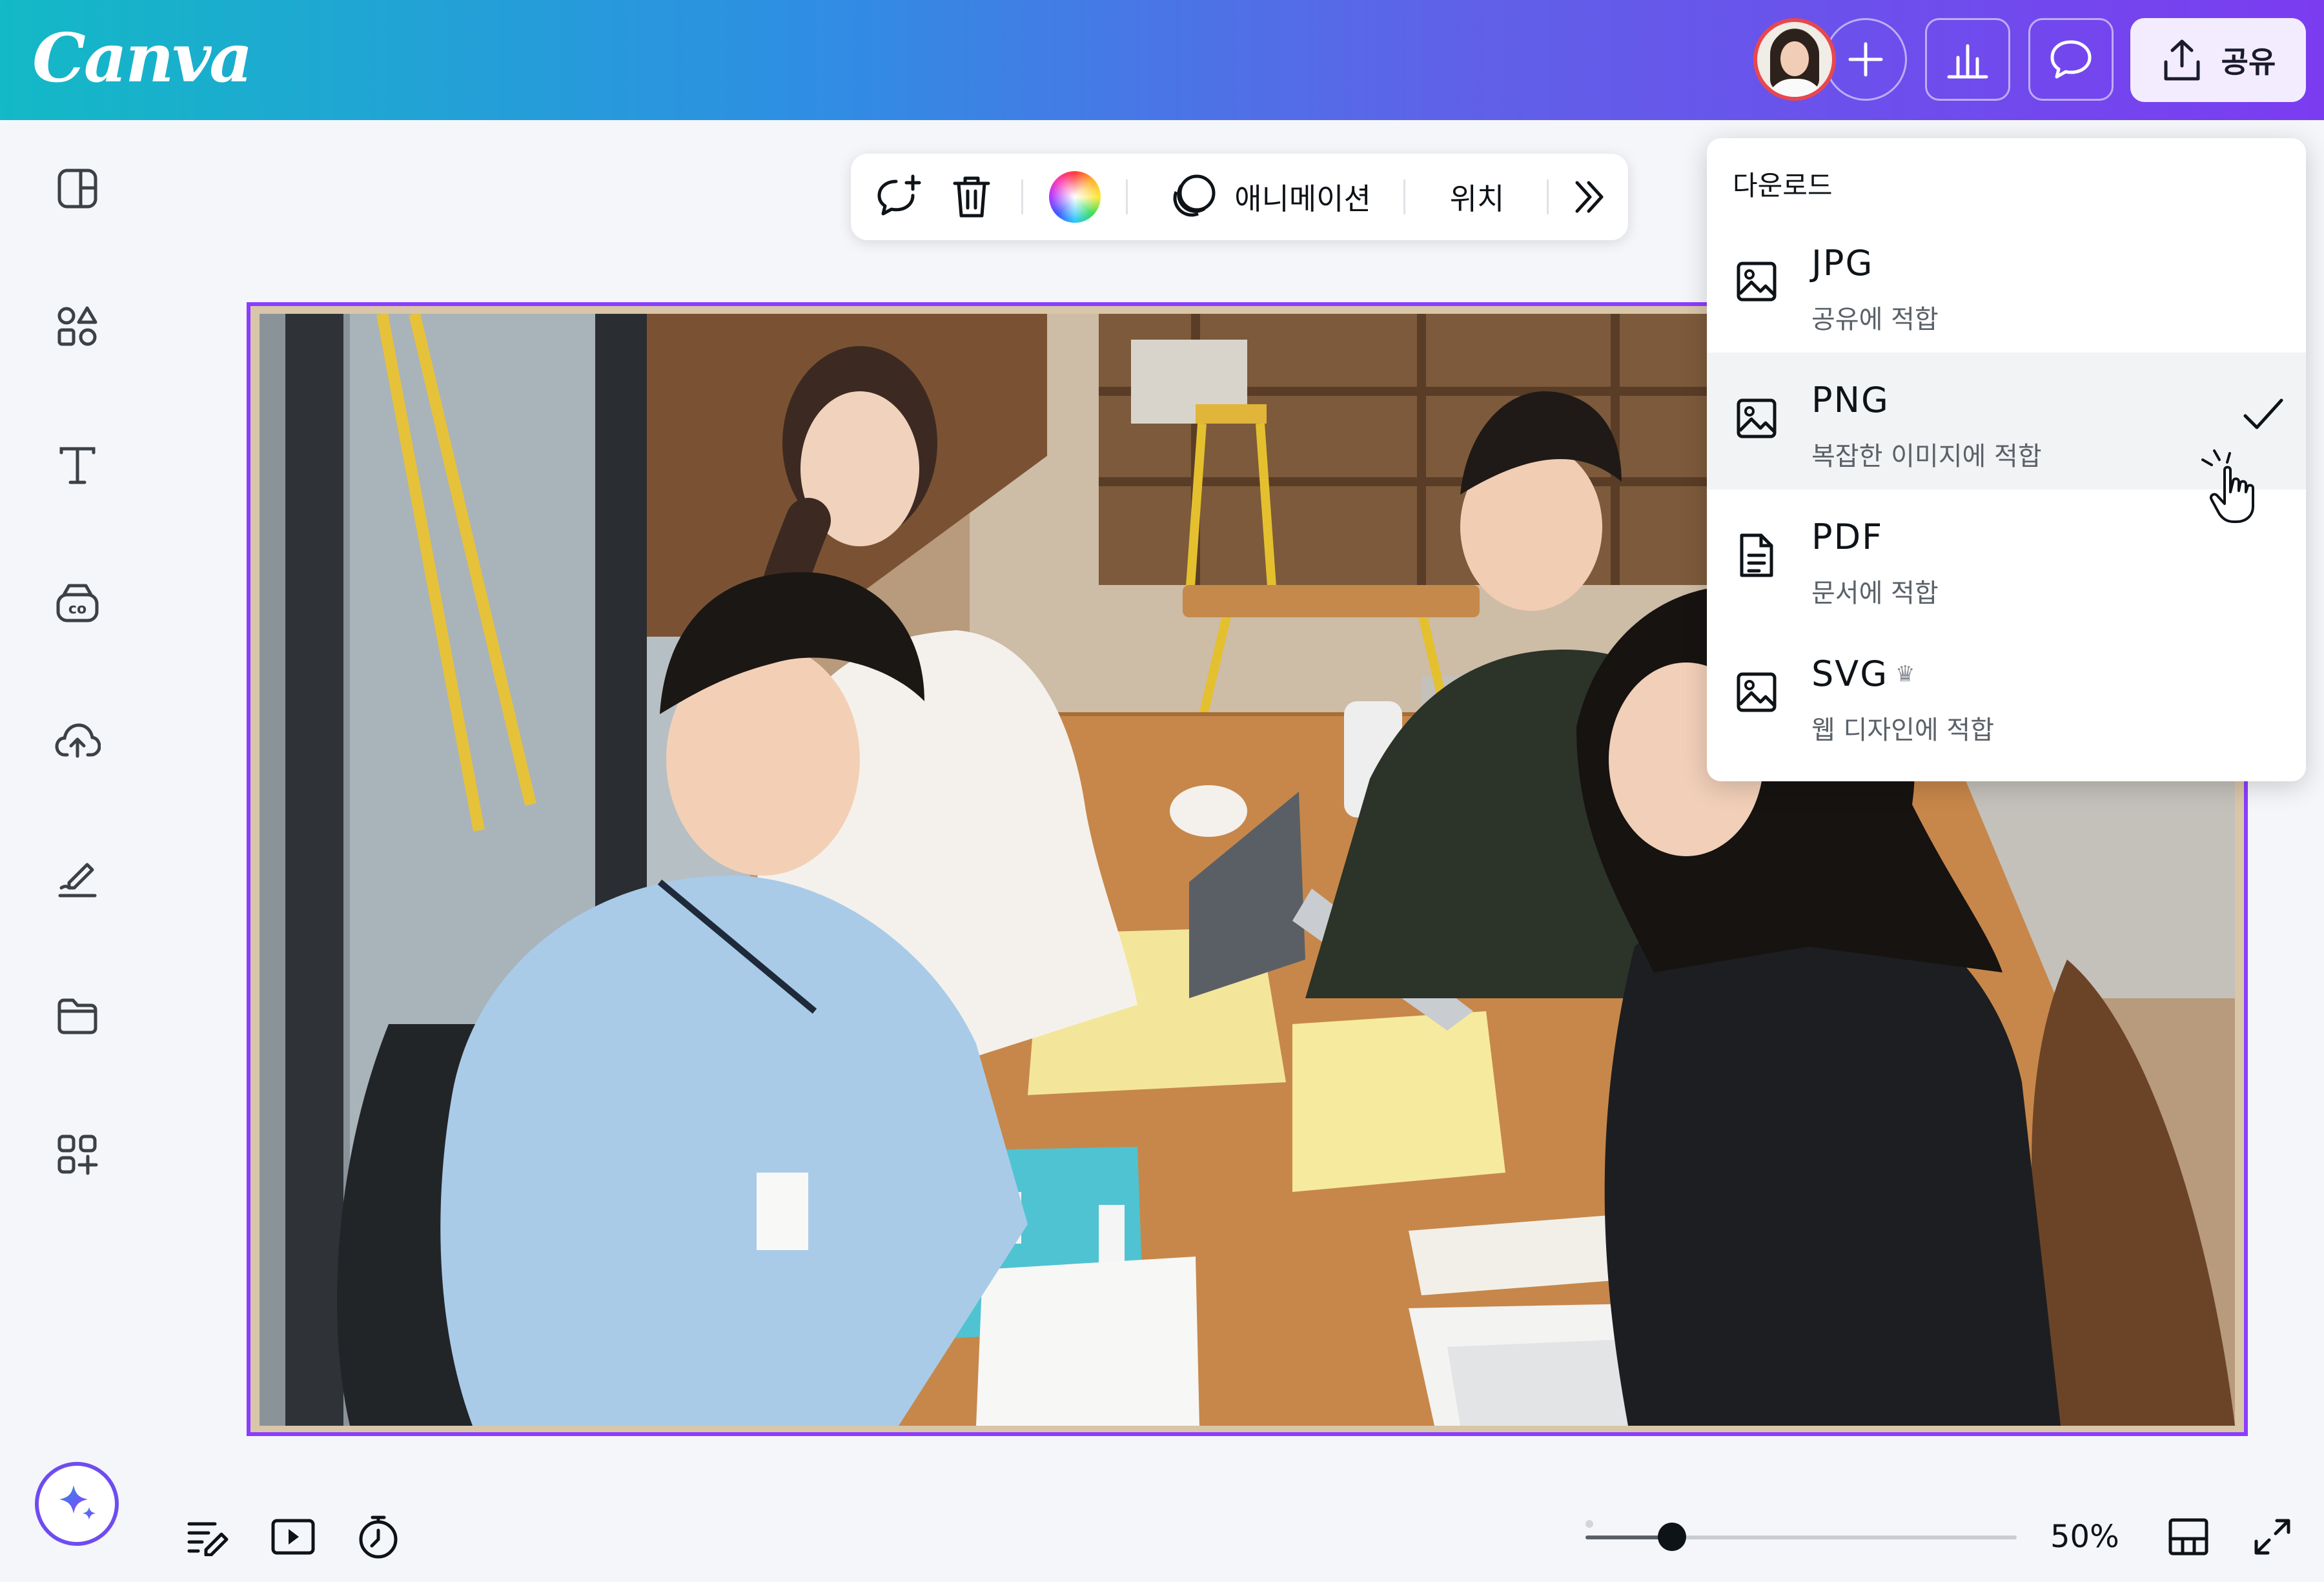 This screenshot has width=2324, height=1582. What do you see at coordinates (1671, 1537) in the screenshot?
I see `zoom-slider-handle` at bounding box center [1671, 1537].